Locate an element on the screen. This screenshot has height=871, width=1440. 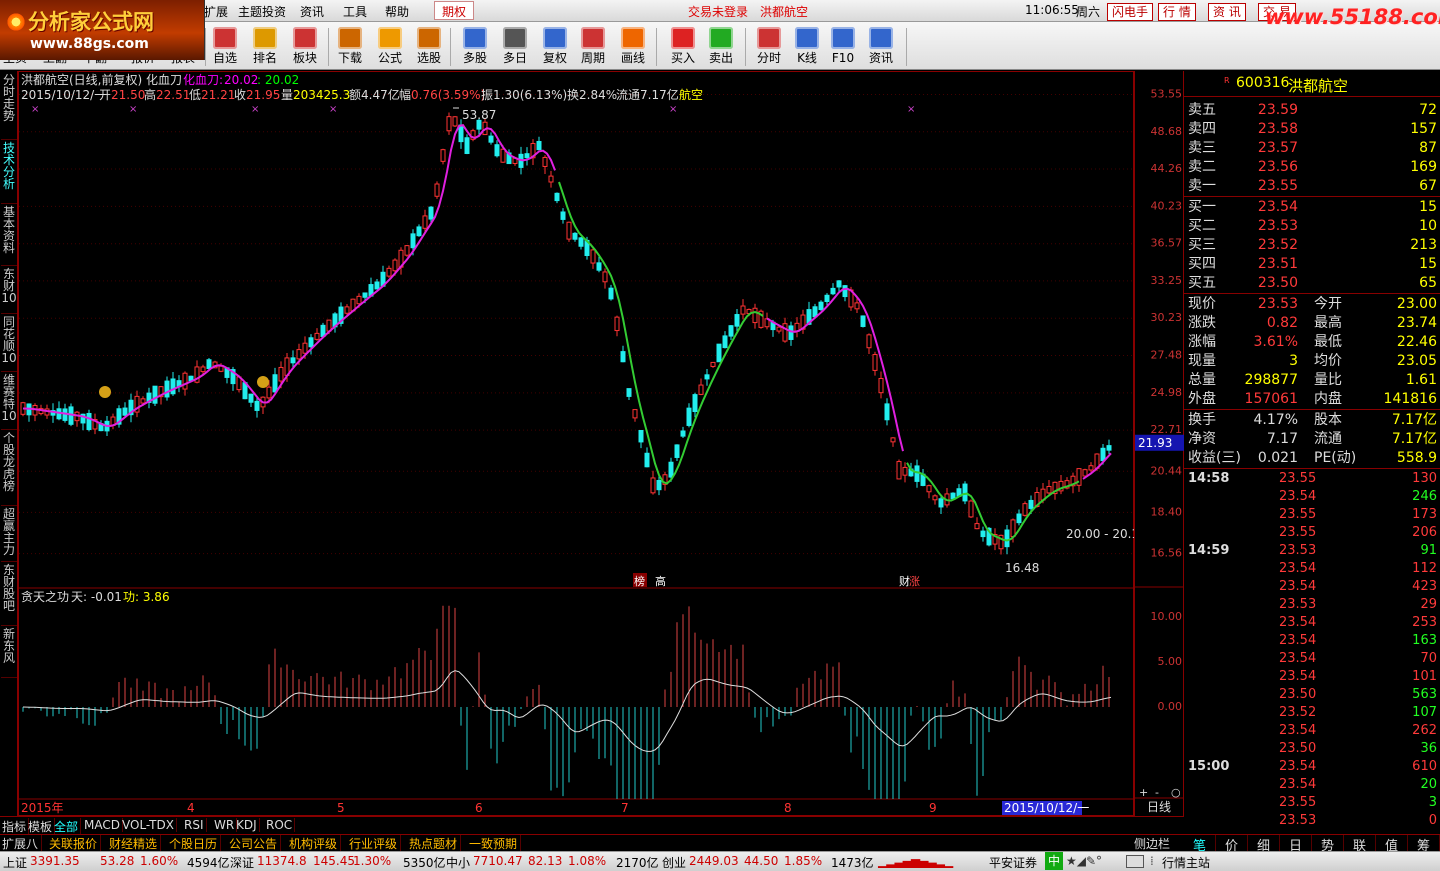
left-tab-3: 东财10 is located at coordinates (9, 291).